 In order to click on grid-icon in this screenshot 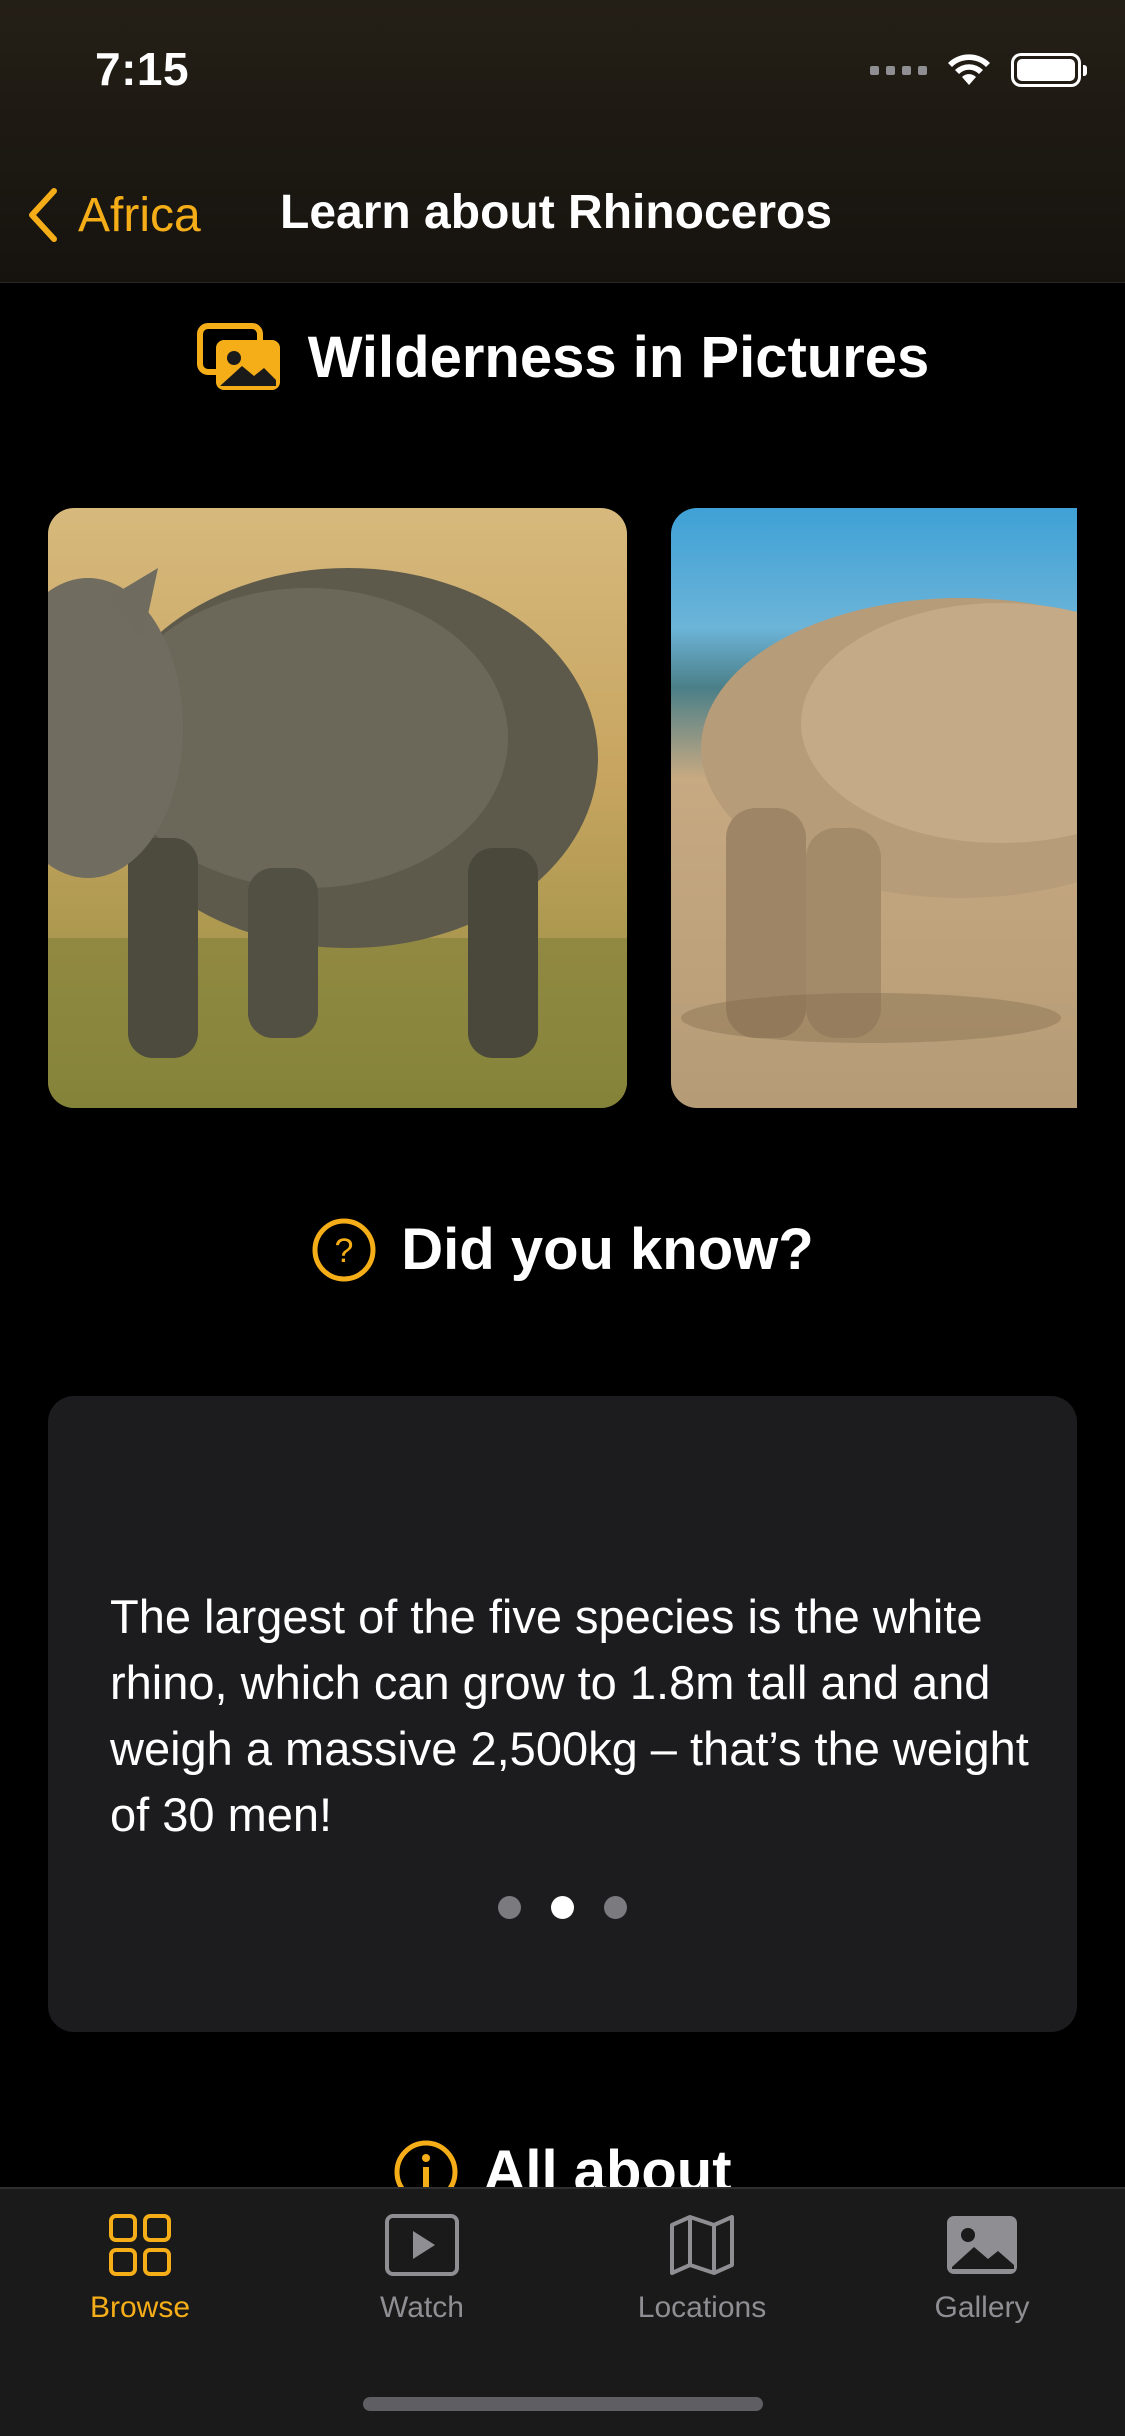, I will do `click(140, 2245)`.